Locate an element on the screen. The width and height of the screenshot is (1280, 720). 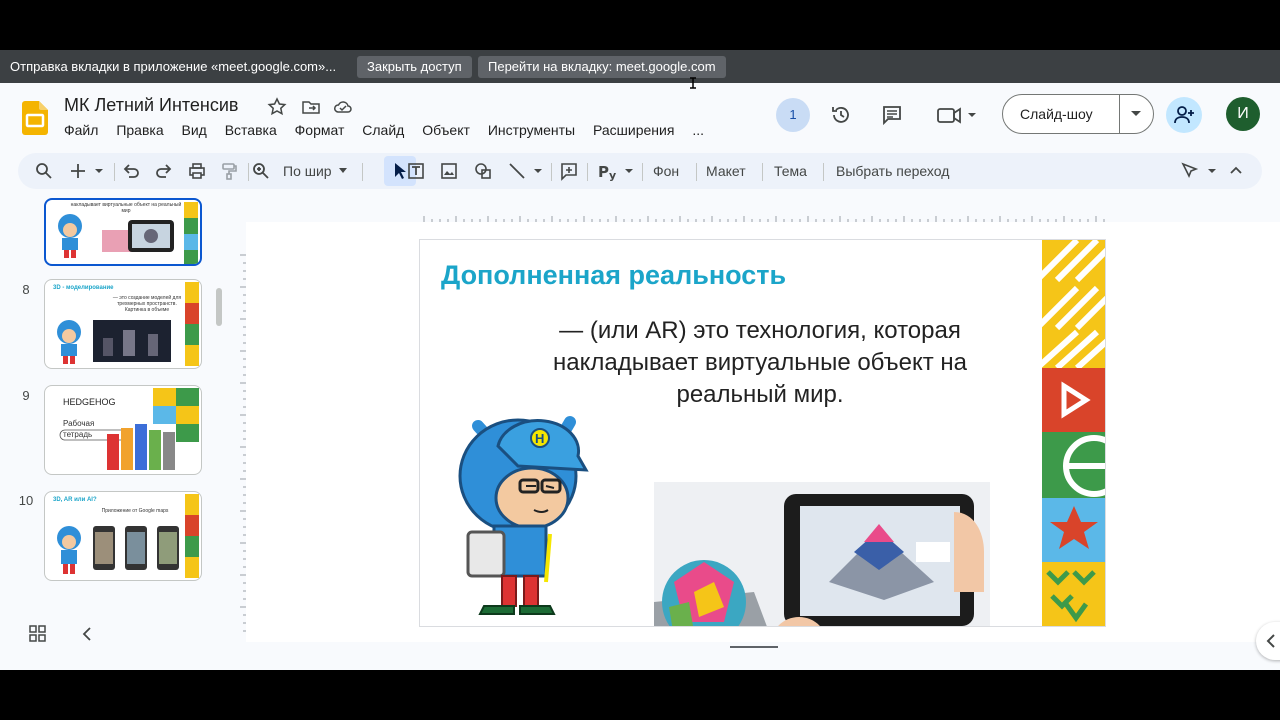
thumbnail-title: HEDGEHOG is located at coordinates (89, 402).